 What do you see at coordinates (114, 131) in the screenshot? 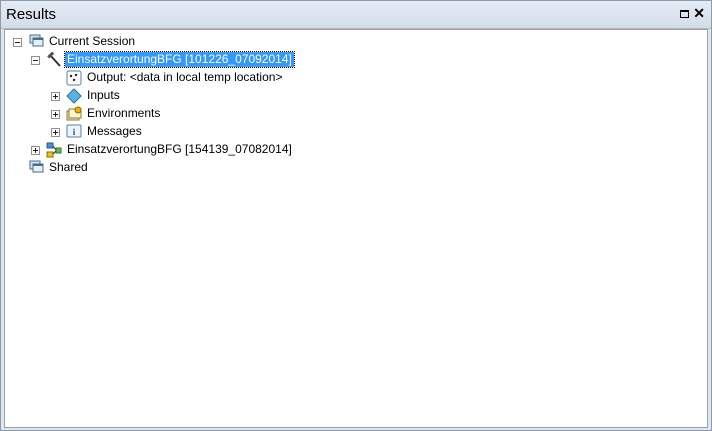
I see `tree-label: Messages` at bounding box center [114, 131].